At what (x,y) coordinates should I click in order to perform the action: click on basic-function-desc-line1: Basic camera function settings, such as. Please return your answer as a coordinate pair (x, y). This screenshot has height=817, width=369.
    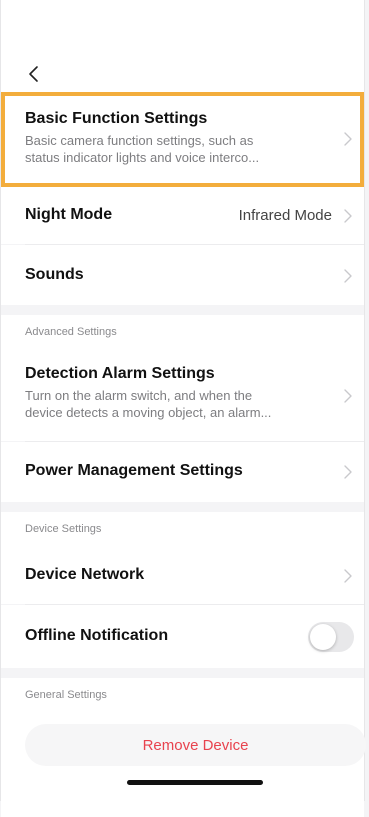
    Looking at the image, I should click on (139, 140).